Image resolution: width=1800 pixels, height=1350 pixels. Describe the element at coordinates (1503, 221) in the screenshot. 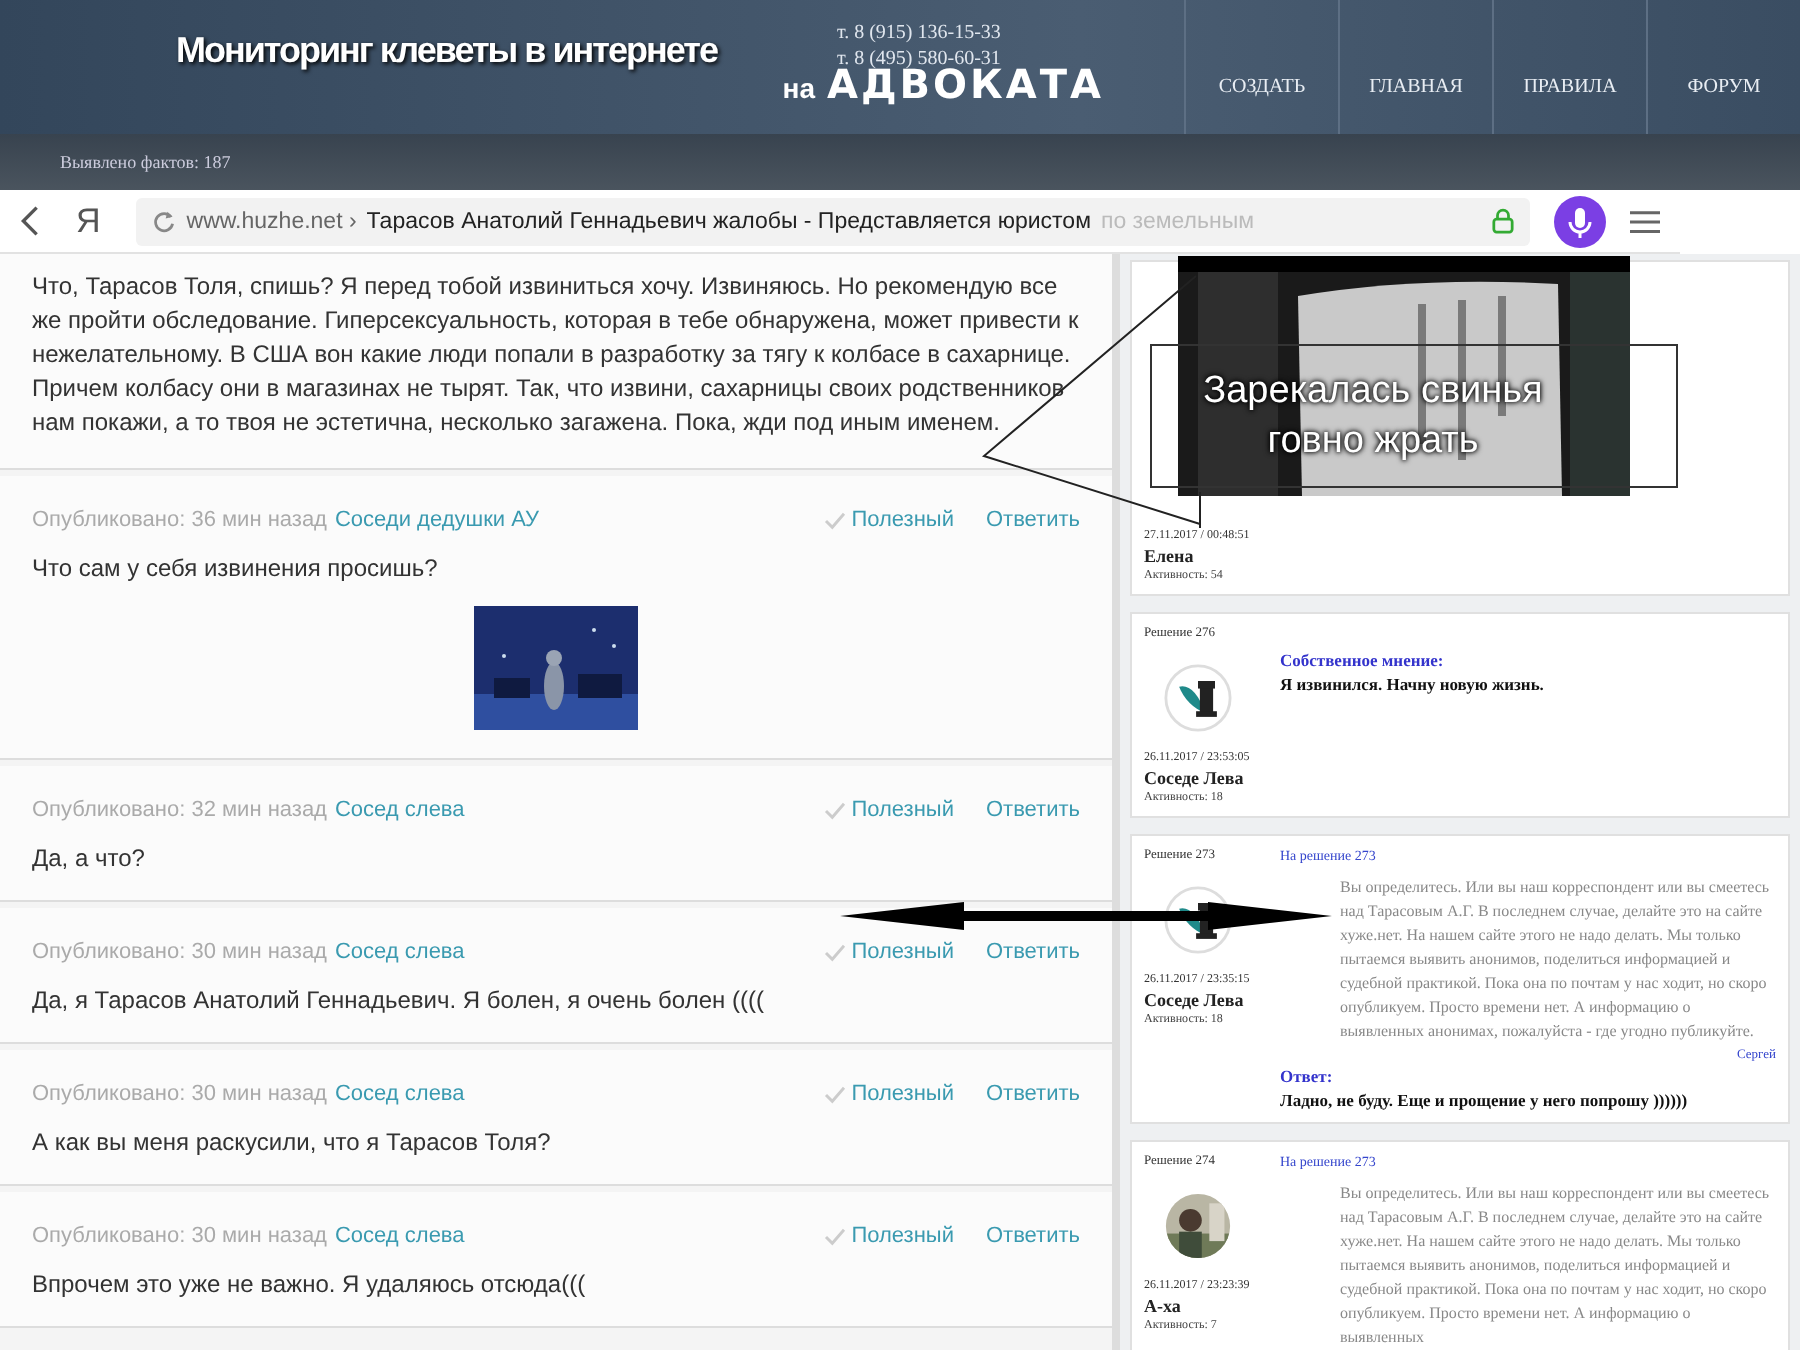

I see `lock-icon` at that location.